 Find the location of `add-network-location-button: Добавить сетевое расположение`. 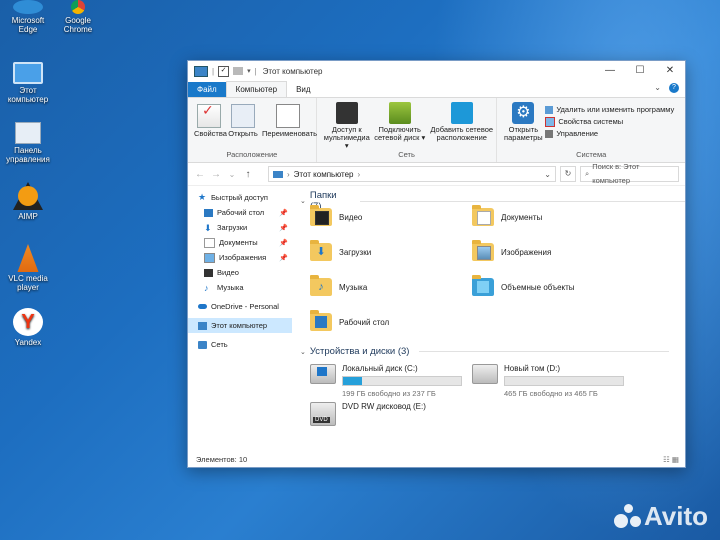

add-network-location-button: Добавить сетевое расположение is located at coordinates (462, 122).